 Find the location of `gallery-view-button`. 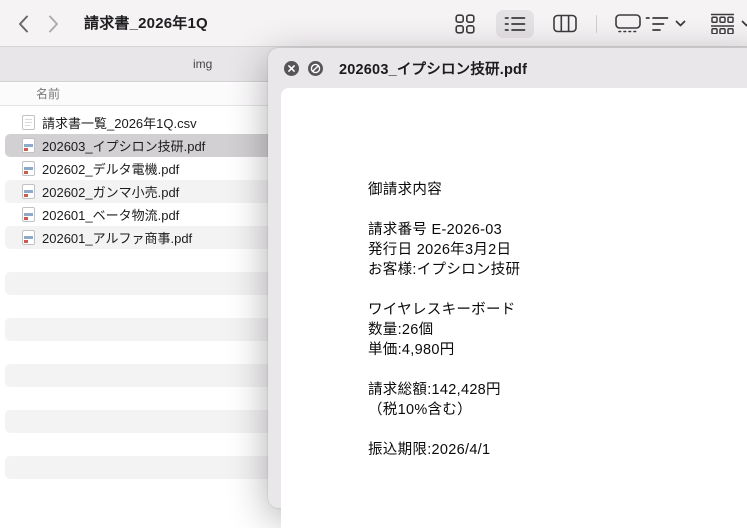

gallery-view-button is located at coordinates (628, 24).